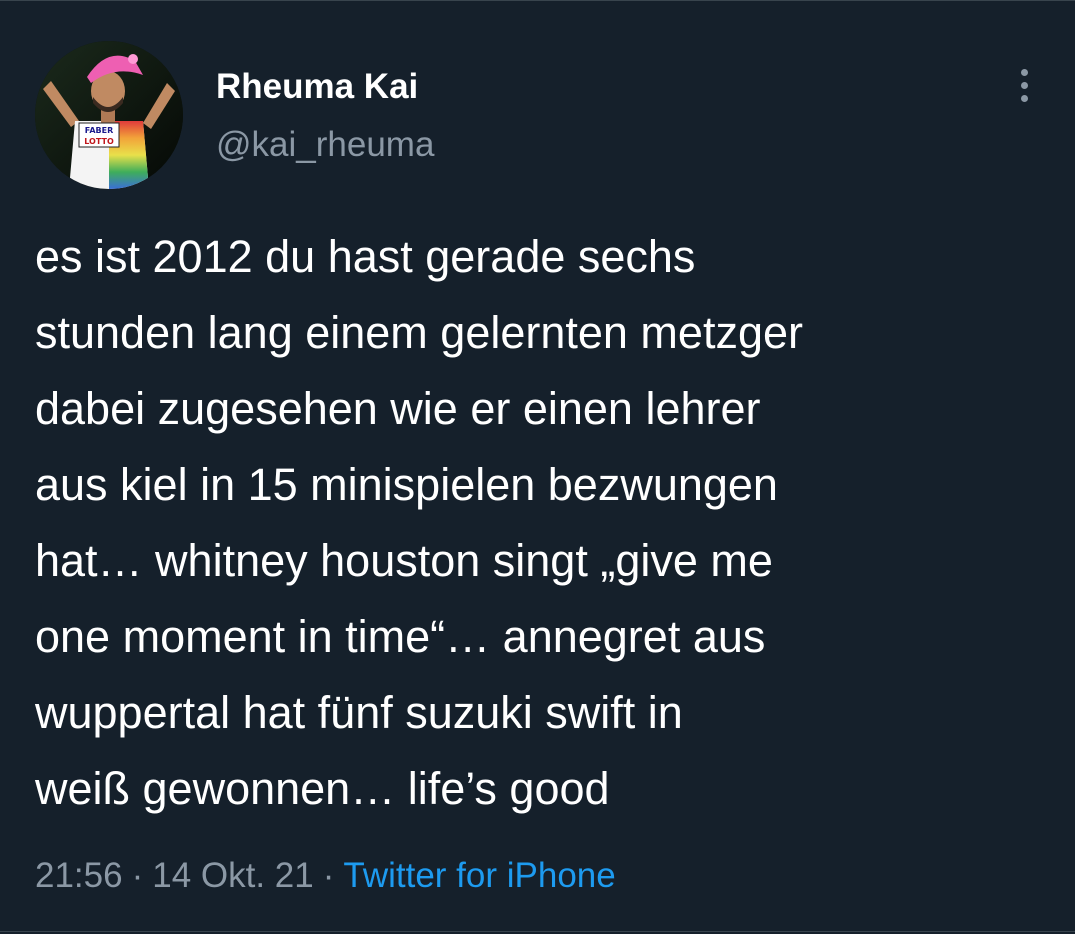 The width and height of the screenshot is (1075, 934). Describe the element at coordinates (359, 712) in the screenshot. I see `tweet-text-line: wuppertal hat fünf suzuki swift in` at that location.